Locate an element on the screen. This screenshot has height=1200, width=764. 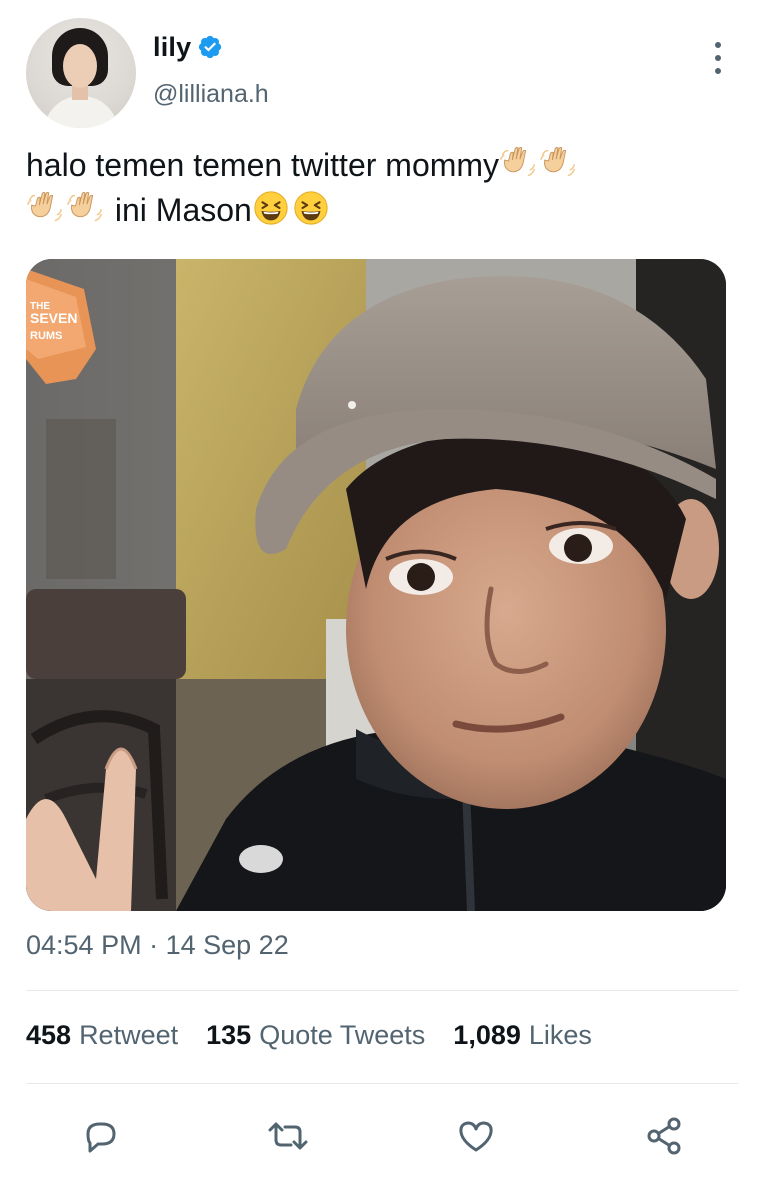
likes-label: Likes is located at coordinates (560, 1035).